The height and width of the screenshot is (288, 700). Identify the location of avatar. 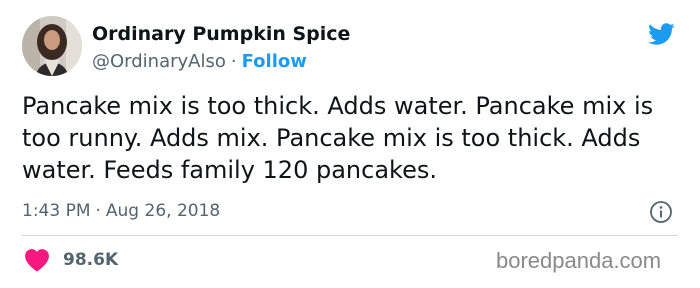
(52, 46).